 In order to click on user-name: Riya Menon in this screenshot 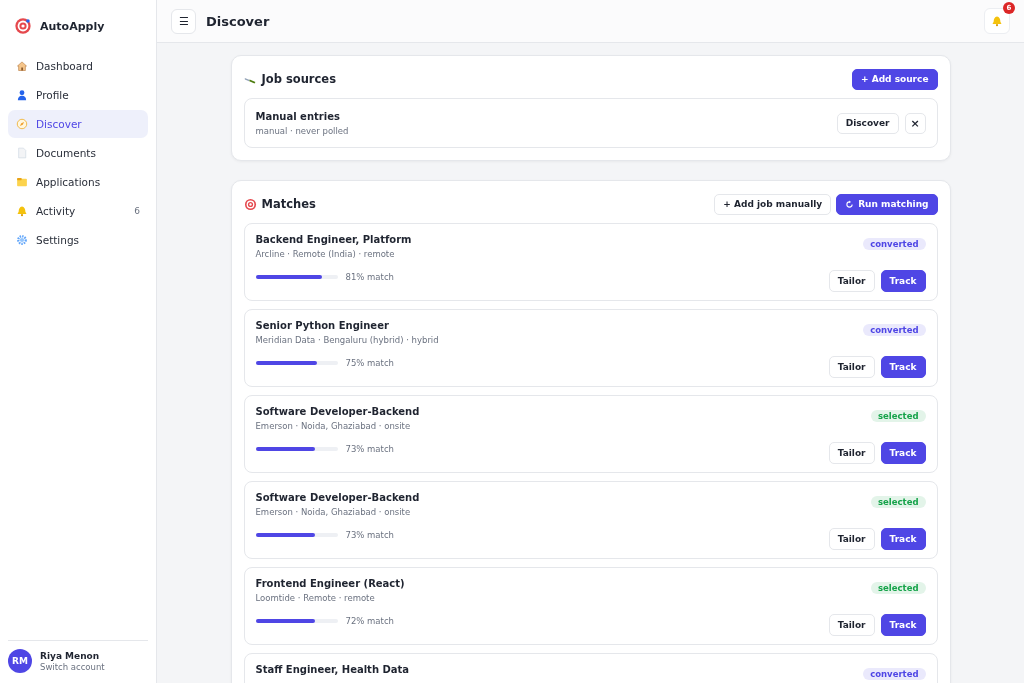, I will do `click(70, 655)`.